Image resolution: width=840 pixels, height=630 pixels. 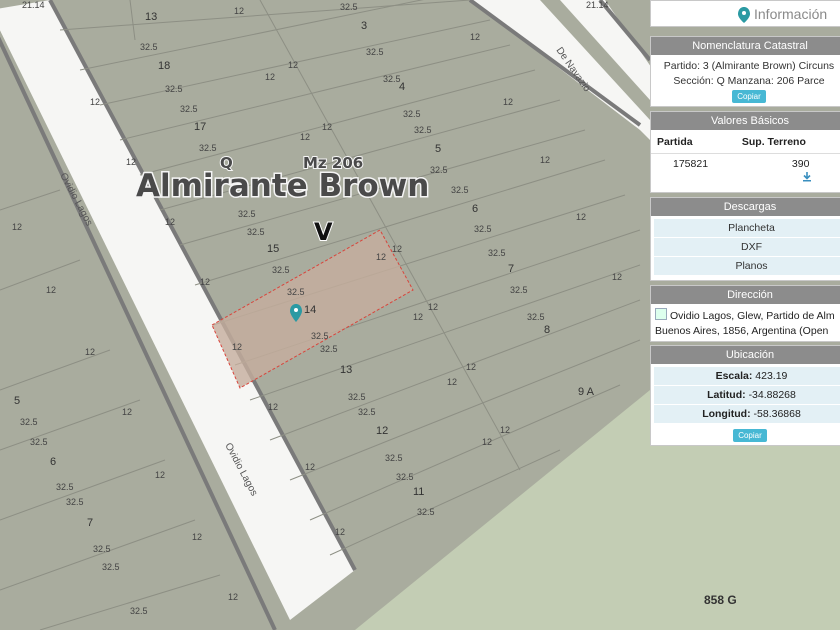 What do you see at coordinates (750, 435) in the screenshot?
I see `copy-ubicacion-button: Copiar` at bounding box center [750, 435].